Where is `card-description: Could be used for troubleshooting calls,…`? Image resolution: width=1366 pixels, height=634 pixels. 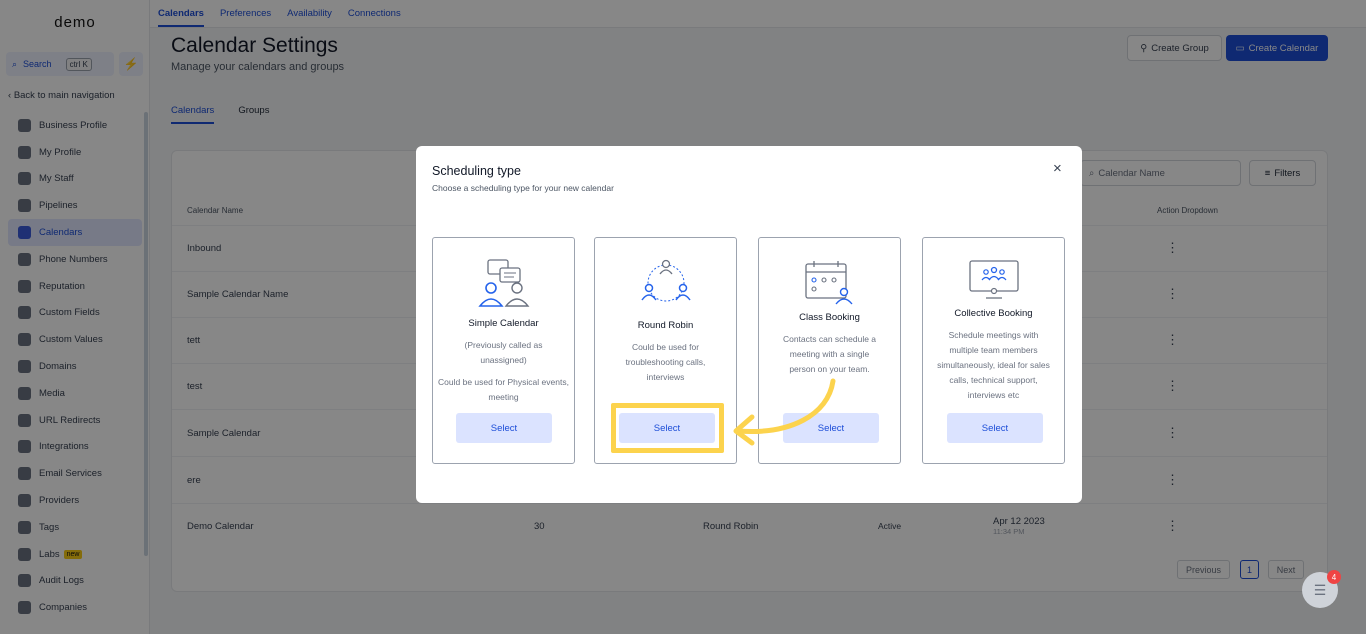
card-description: Could be used for troubleshooting calls,… is located at coordinates (665, 362).